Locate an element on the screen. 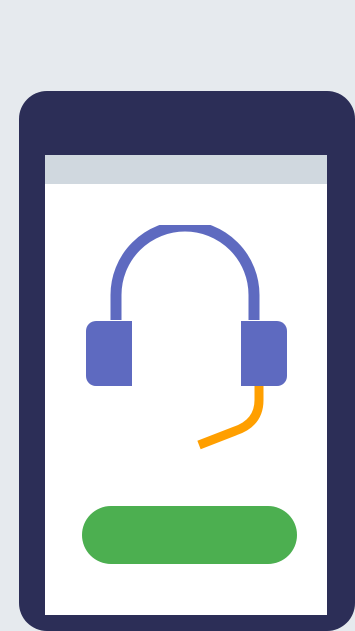 The height and width of the screenshot is (631, 355). status-bar is located at coordinates (186, 169).